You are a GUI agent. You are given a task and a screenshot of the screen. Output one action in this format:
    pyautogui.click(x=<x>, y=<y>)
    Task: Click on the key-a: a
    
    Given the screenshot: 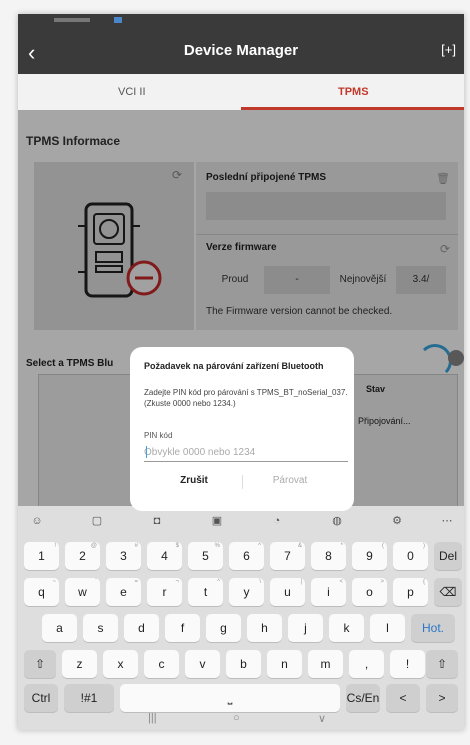 What is the action you would take?
    pyautogui.click(x=59, y=628)
    